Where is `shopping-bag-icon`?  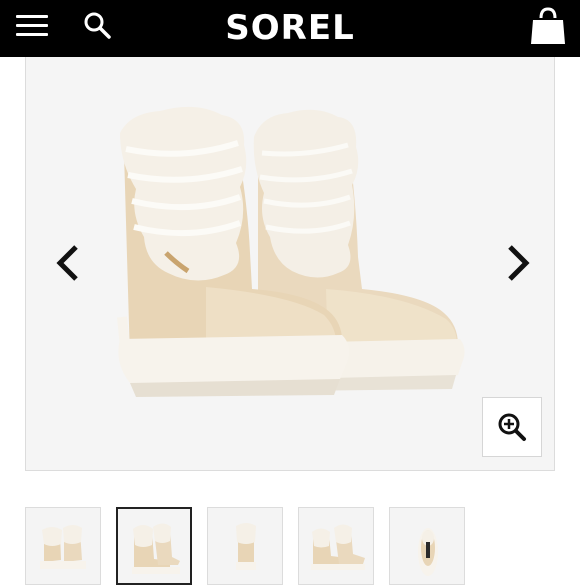
shopping-bag-icon is located at coordinates (548, 26).